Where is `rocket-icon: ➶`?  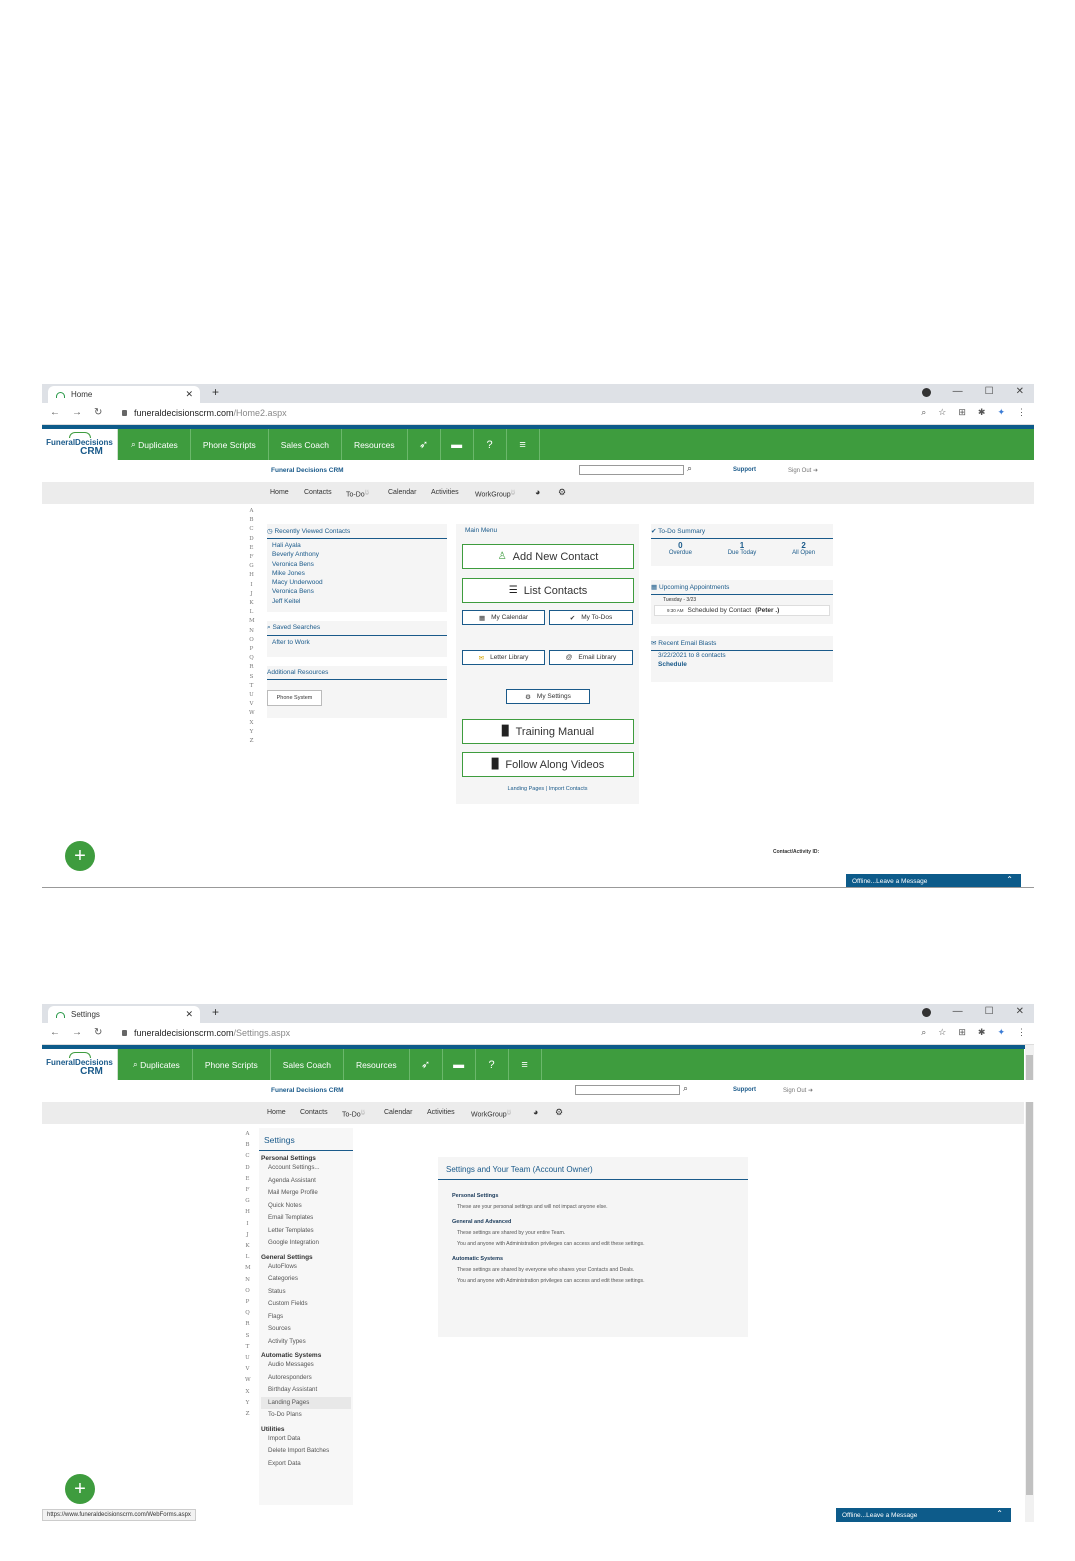
rocket-icon: ➶ is located at coordinates (424, 444).